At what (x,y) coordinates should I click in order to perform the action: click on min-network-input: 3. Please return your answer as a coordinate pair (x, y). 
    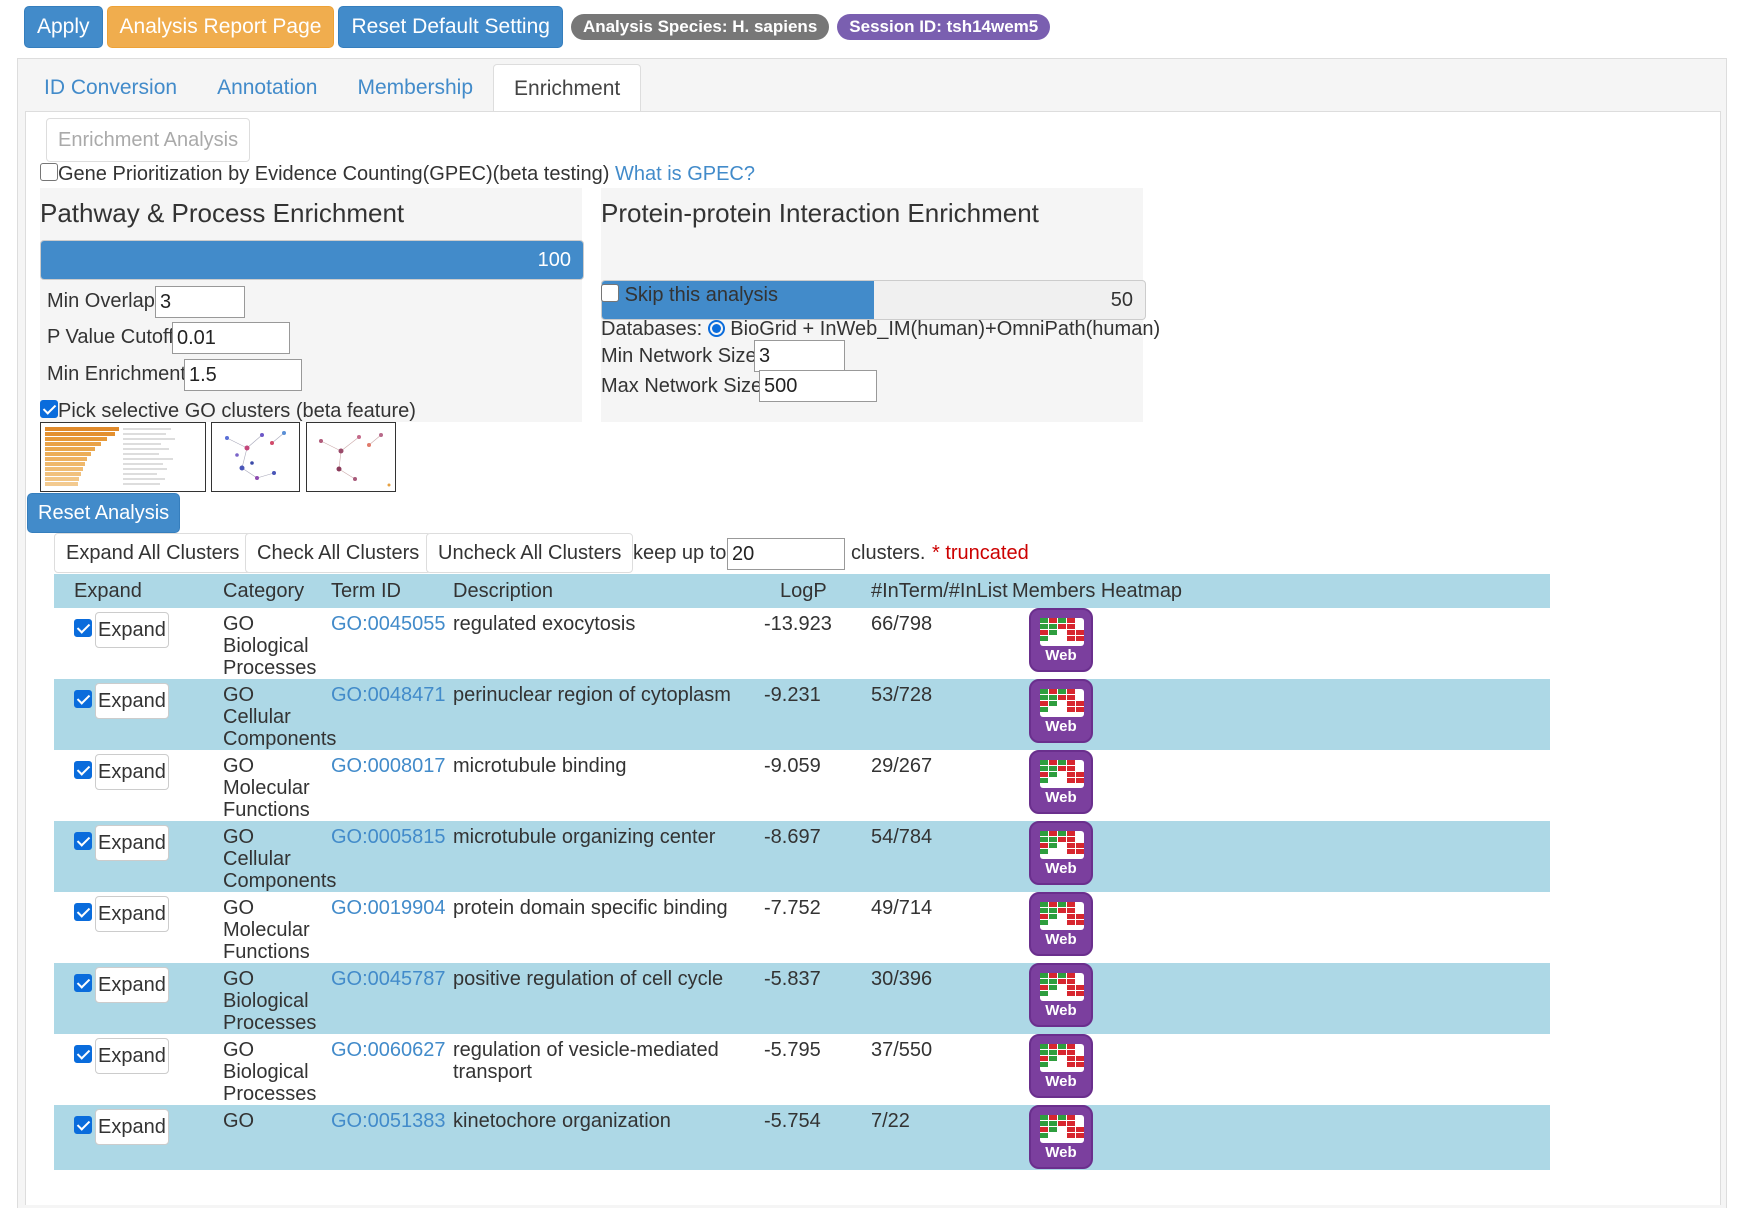
    Looking at the image, I should click on (799, 356).